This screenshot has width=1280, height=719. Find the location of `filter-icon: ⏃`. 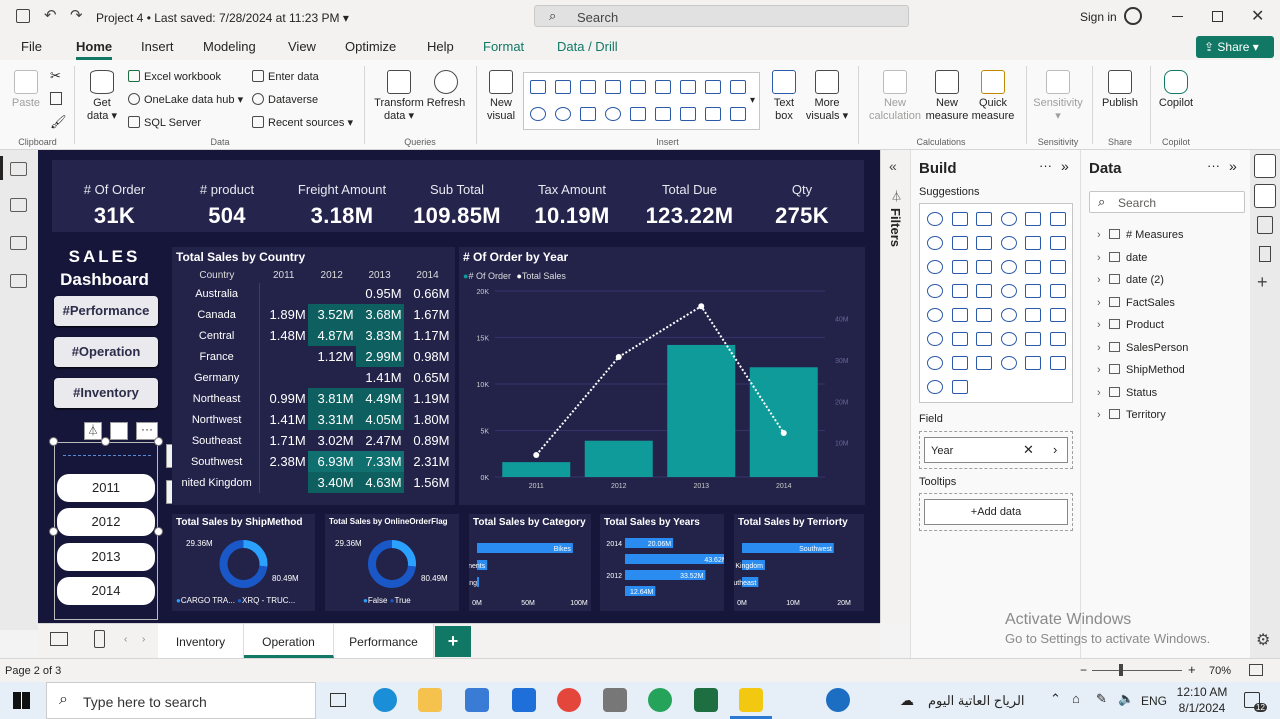

filter-icon: ⏃ is located at coordinates (93, 431).